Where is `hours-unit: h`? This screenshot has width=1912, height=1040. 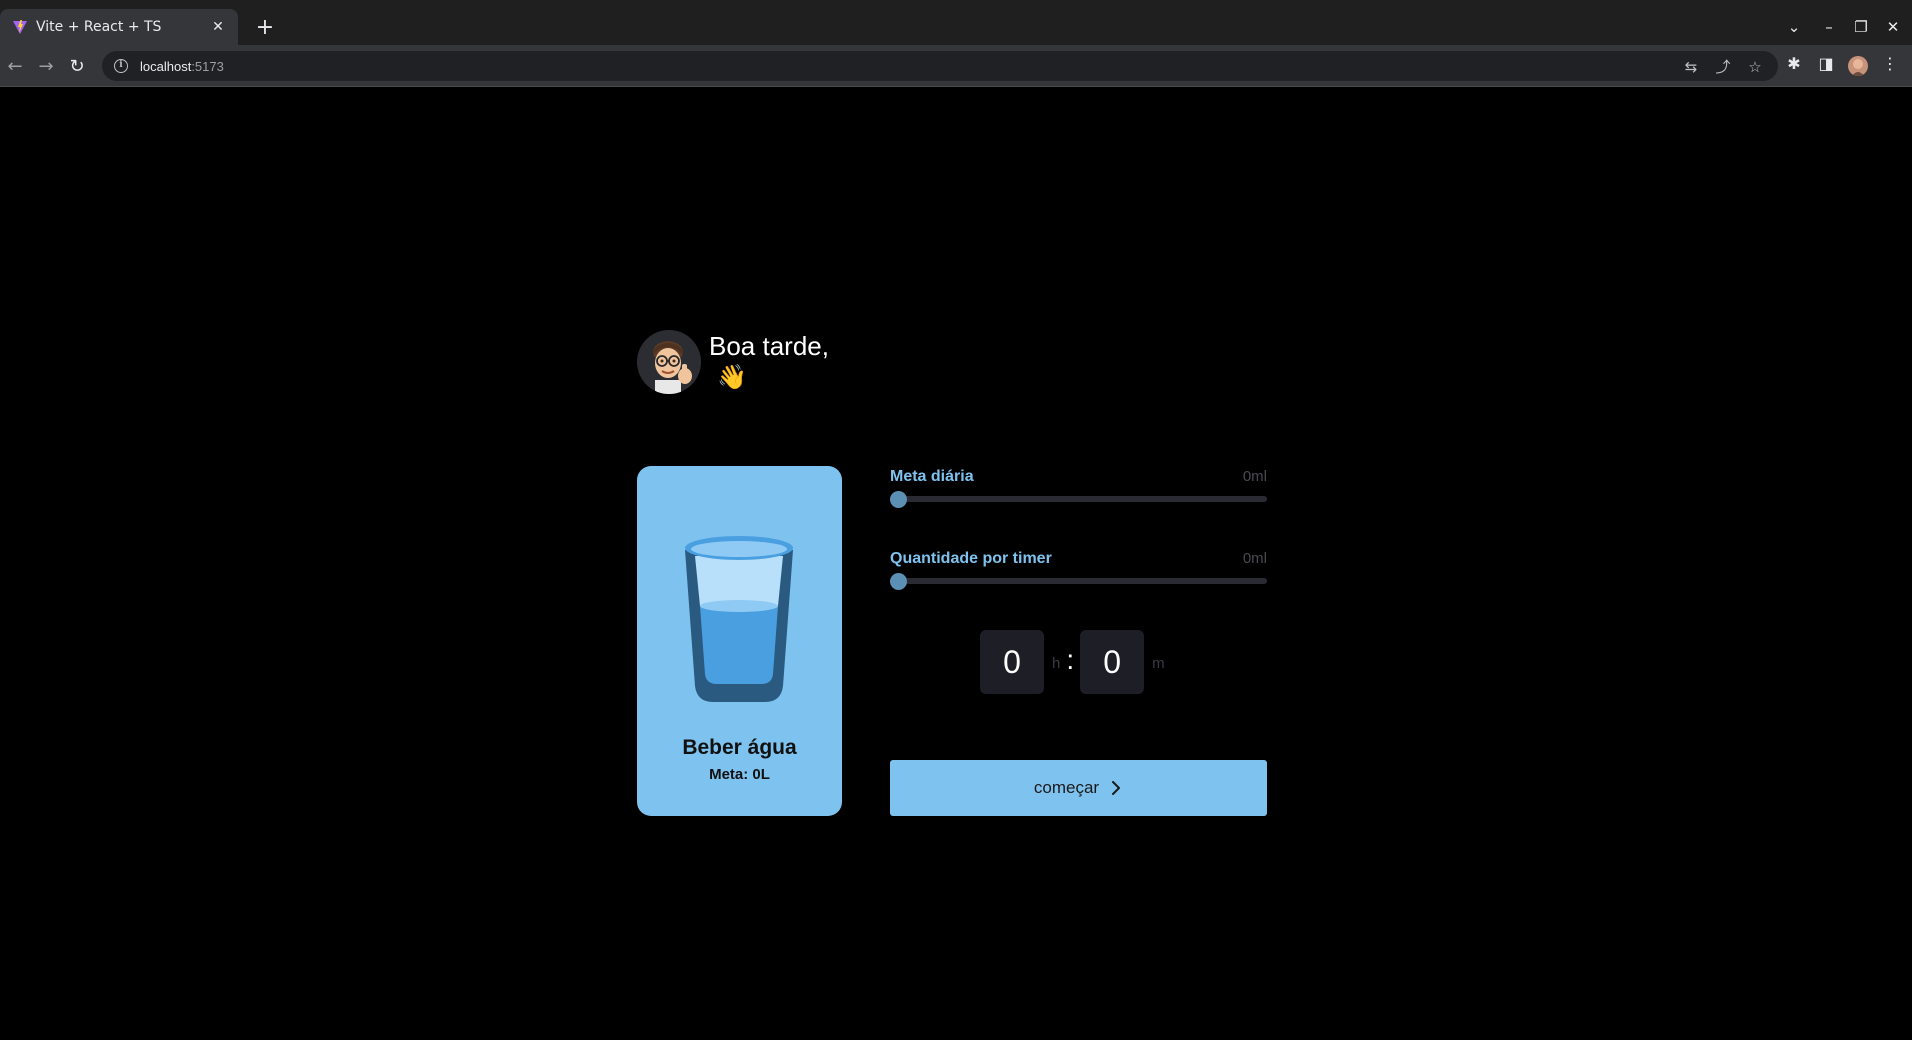 hours-unit: h is located at coordinates (1056, 663).